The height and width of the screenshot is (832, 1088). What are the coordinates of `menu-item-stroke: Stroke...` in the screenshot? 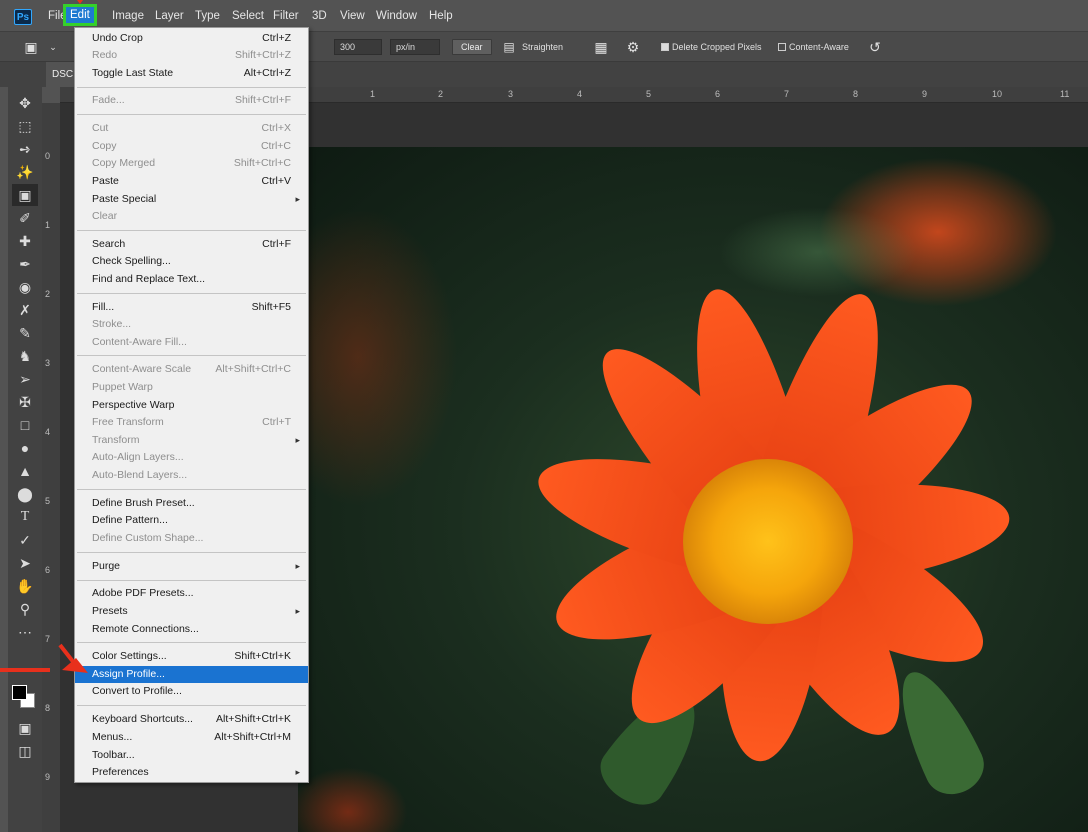 It's located at (191, 324).